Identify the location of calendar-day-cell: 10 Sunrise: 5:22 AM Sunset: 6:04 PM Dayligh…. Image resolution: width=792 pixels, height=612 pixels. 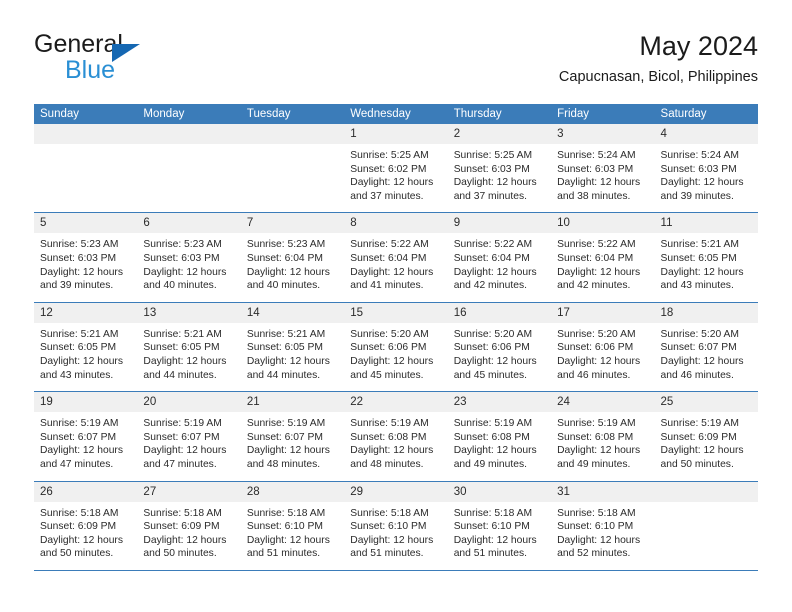
(603, 257).